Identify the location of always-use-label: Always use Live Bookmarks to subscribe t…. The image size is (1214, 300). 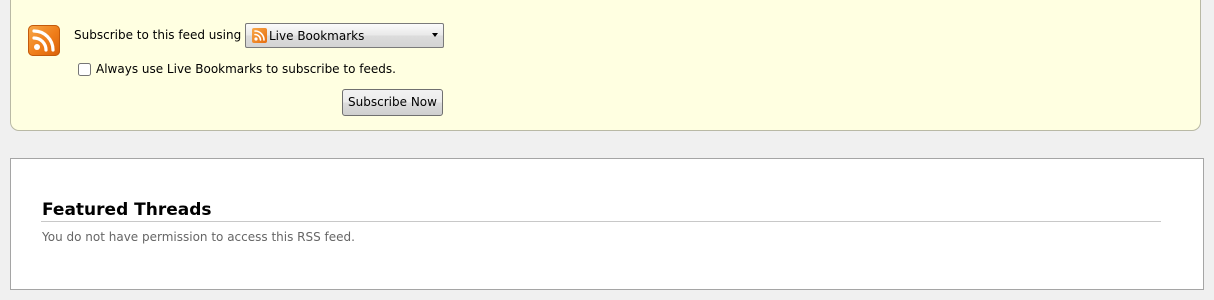
(246, 69).